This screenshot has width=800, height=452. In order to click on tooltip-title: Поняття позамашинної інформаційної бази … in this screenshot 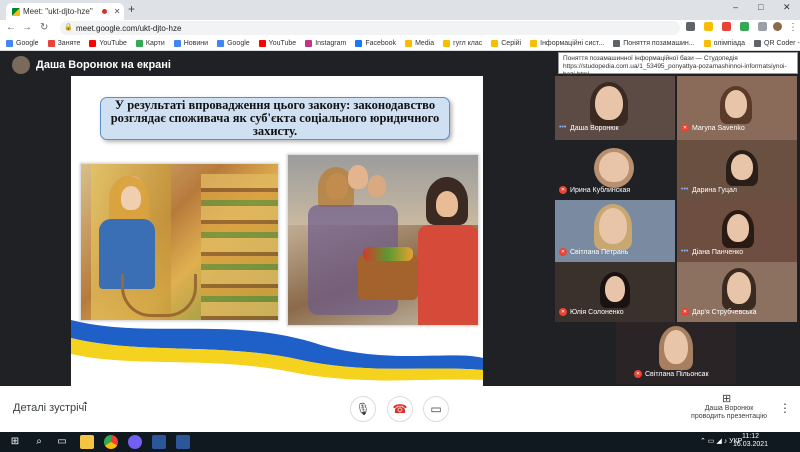, I will do `click(650, 58)`.